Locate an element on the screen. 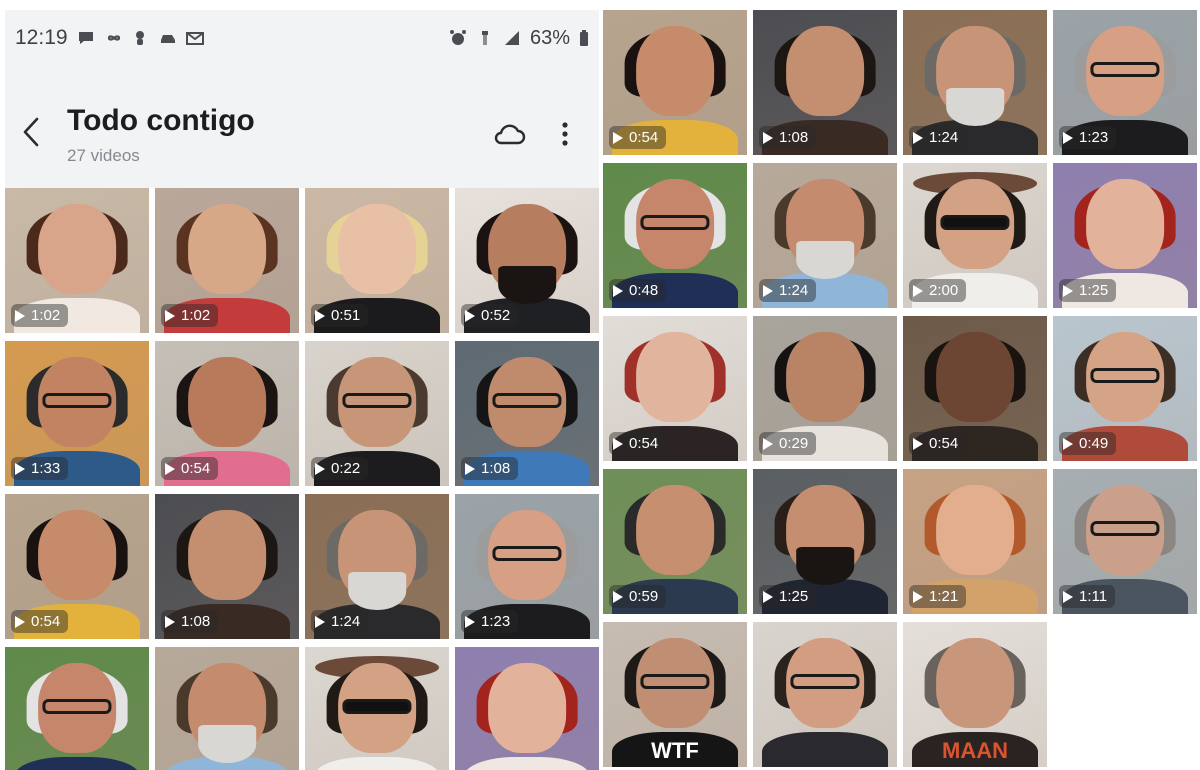 The image size is (1200, 770). video-duration-badge: 1:24 is located at coordinates (938, 137).